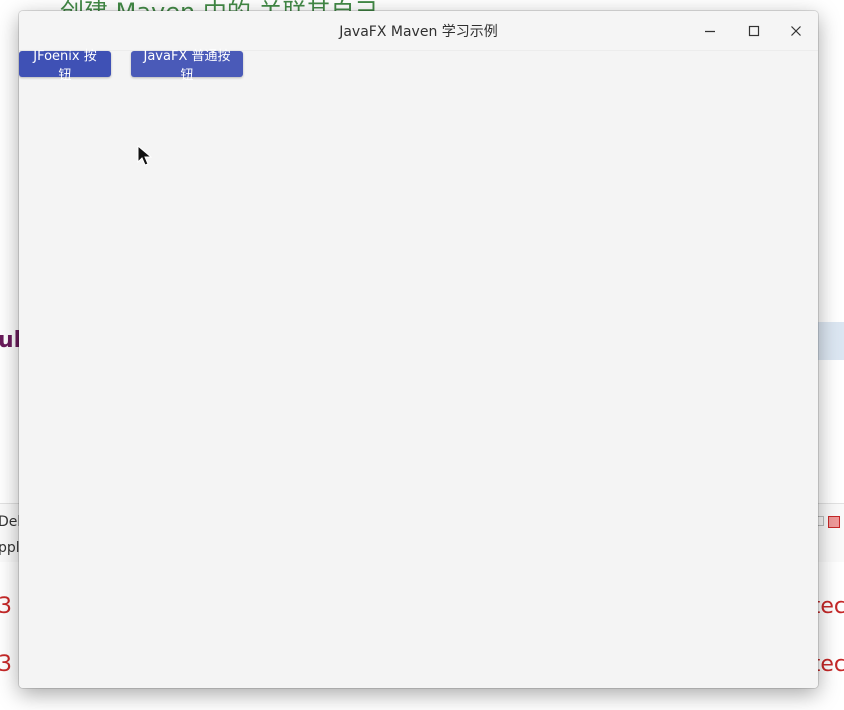 The height and width of the screenshot is (710, 844). I want to click on maximize-icon, so click(754, 30).